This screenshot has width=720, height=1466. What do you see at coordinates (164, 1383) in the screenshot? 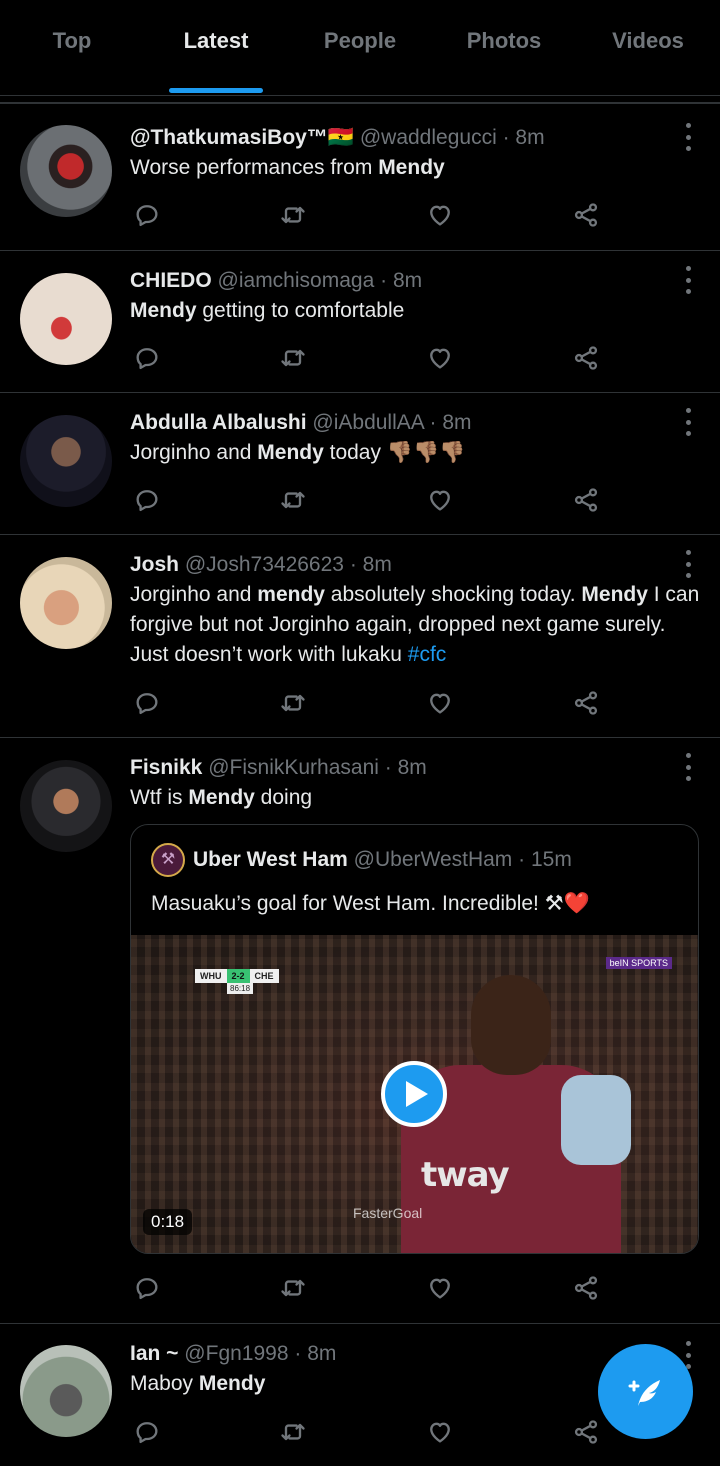
I see `text-segment: Maboy` at bounding box center [164, 1383].